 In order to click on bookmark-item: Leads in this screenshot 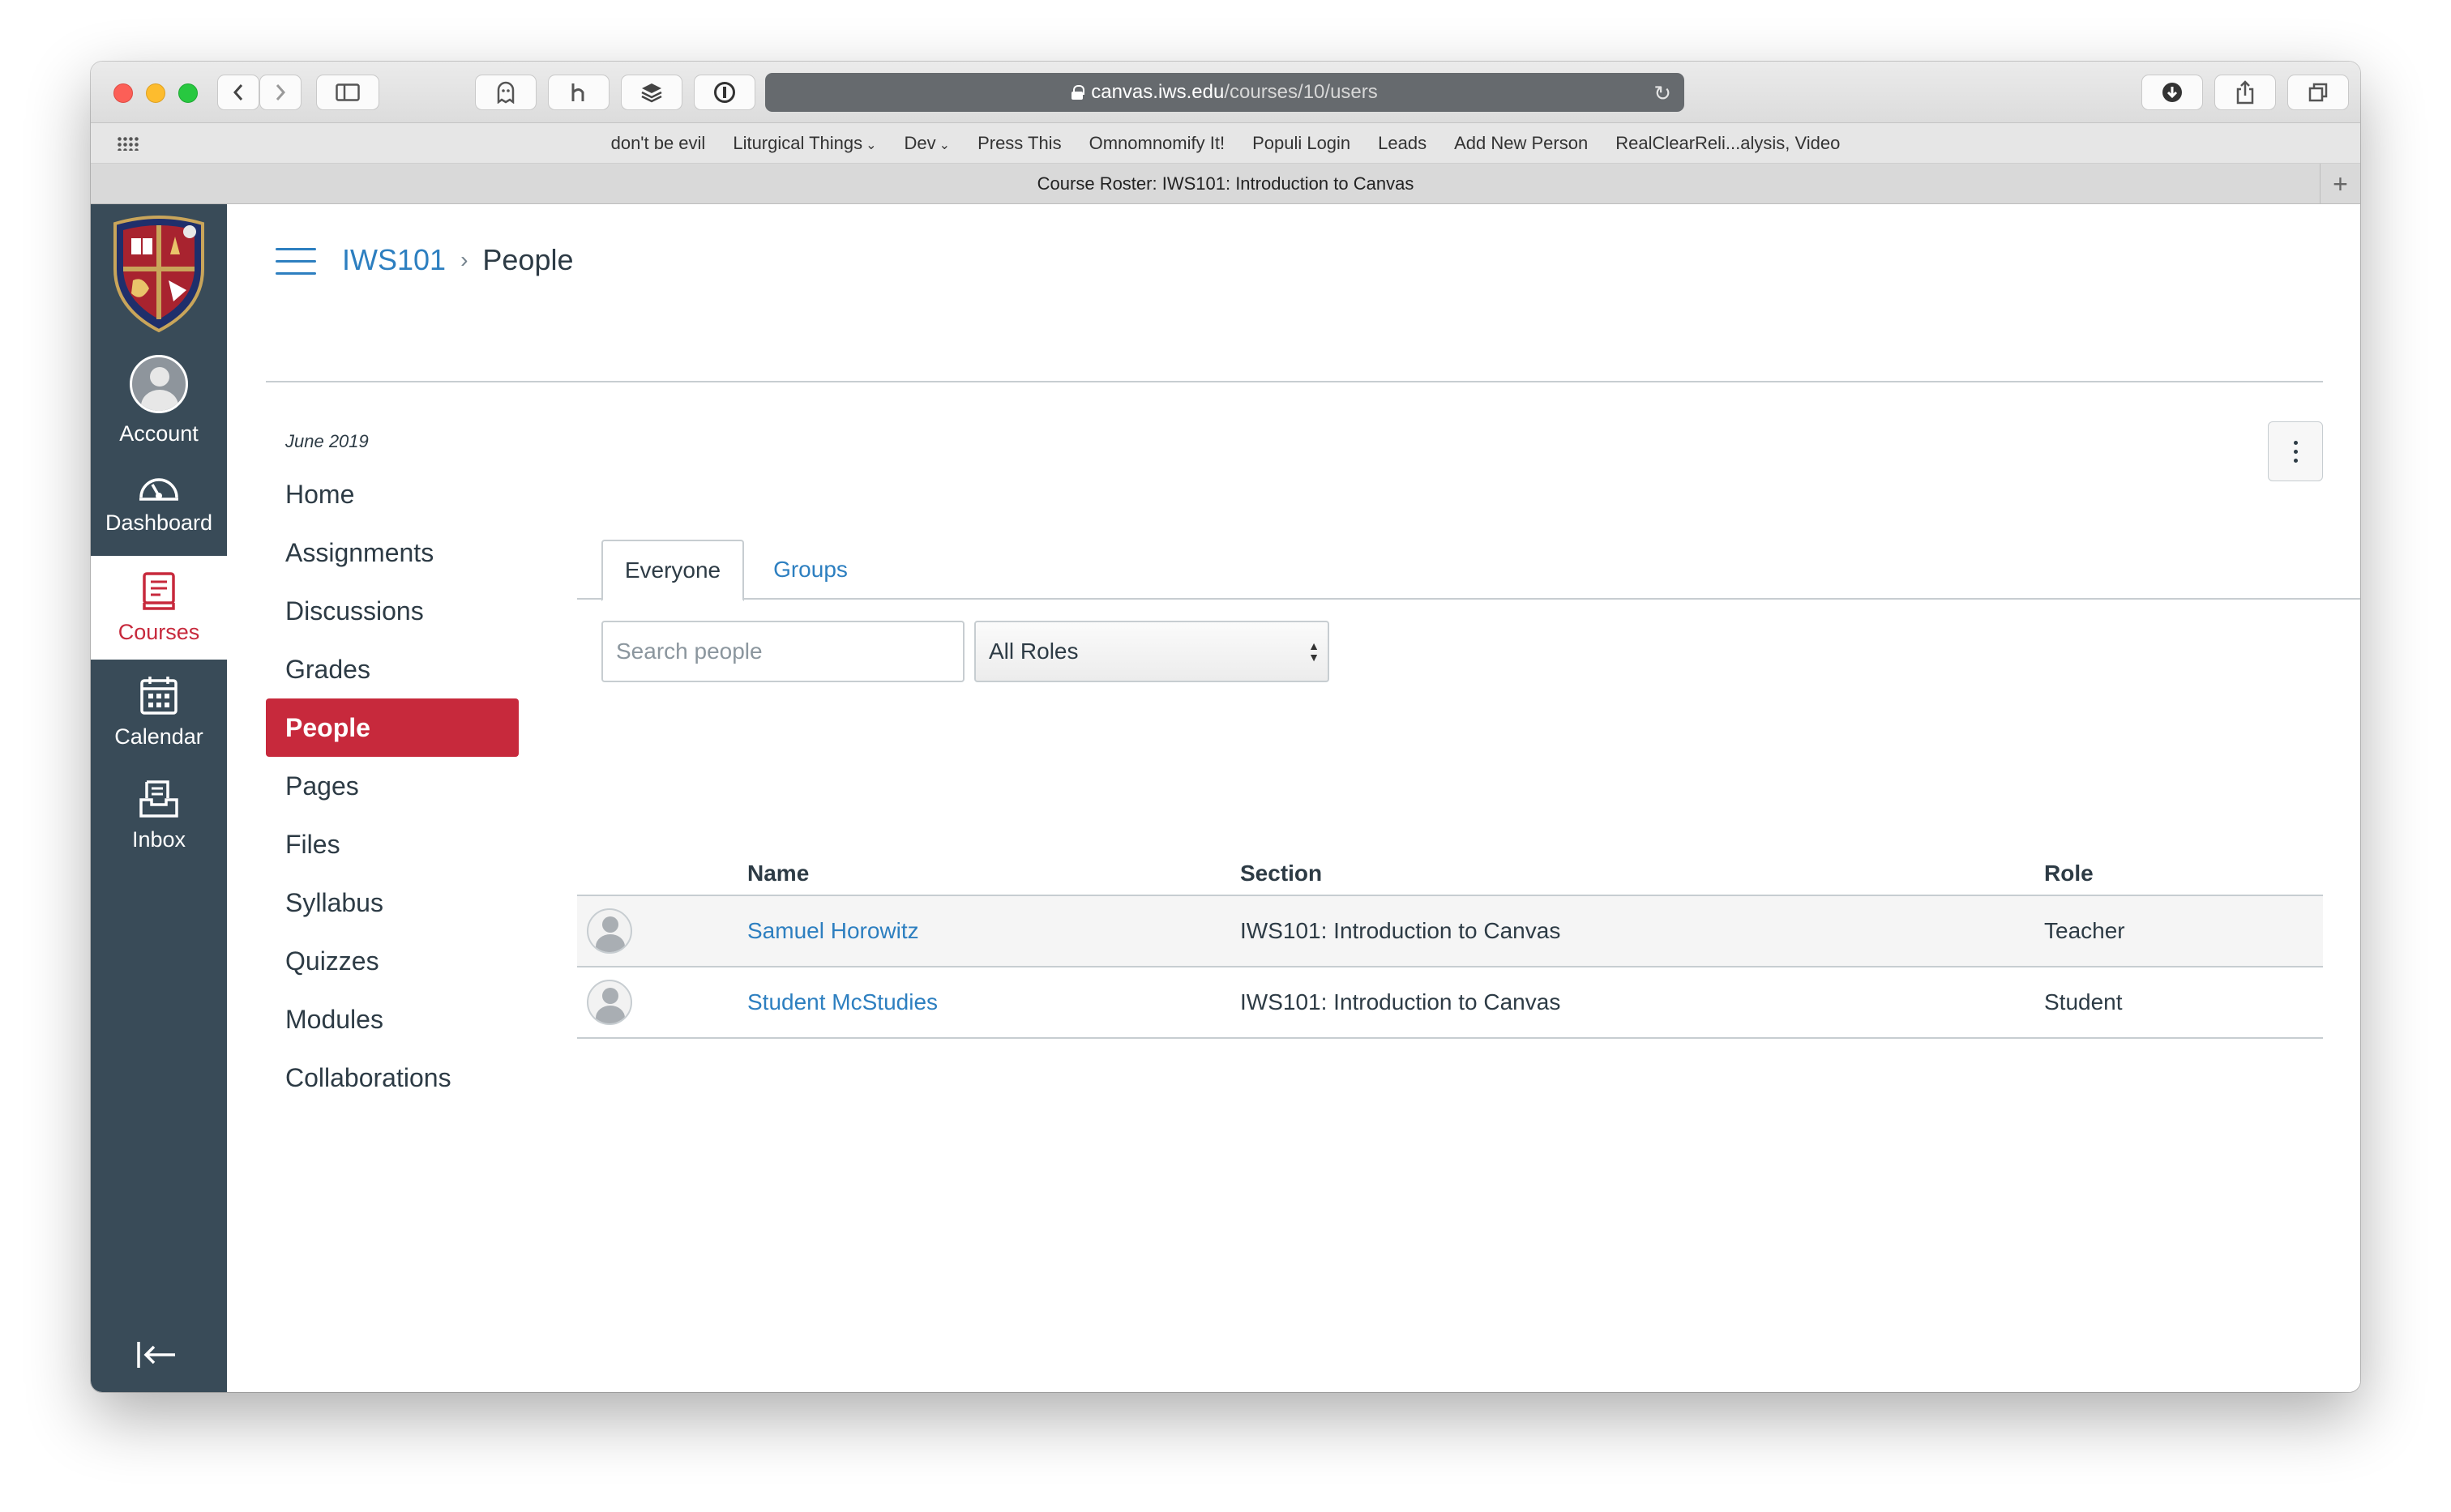, I will do `click(1402, 143)`.